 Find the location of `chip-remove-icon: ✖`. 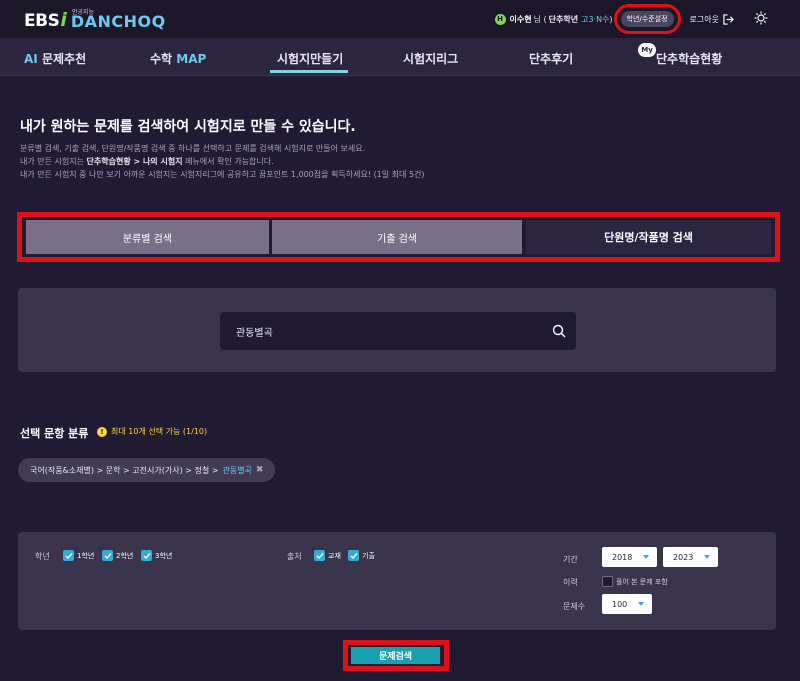

chip-remove-icon: ✖ is located at coordinates (260, 470).